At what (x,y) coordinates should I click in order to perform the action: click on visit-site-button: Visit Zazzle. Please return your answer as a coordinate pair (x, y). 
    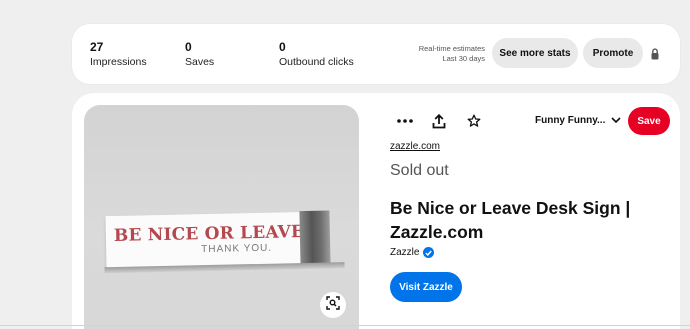
    Looking at the image, I should click on (426, 287).